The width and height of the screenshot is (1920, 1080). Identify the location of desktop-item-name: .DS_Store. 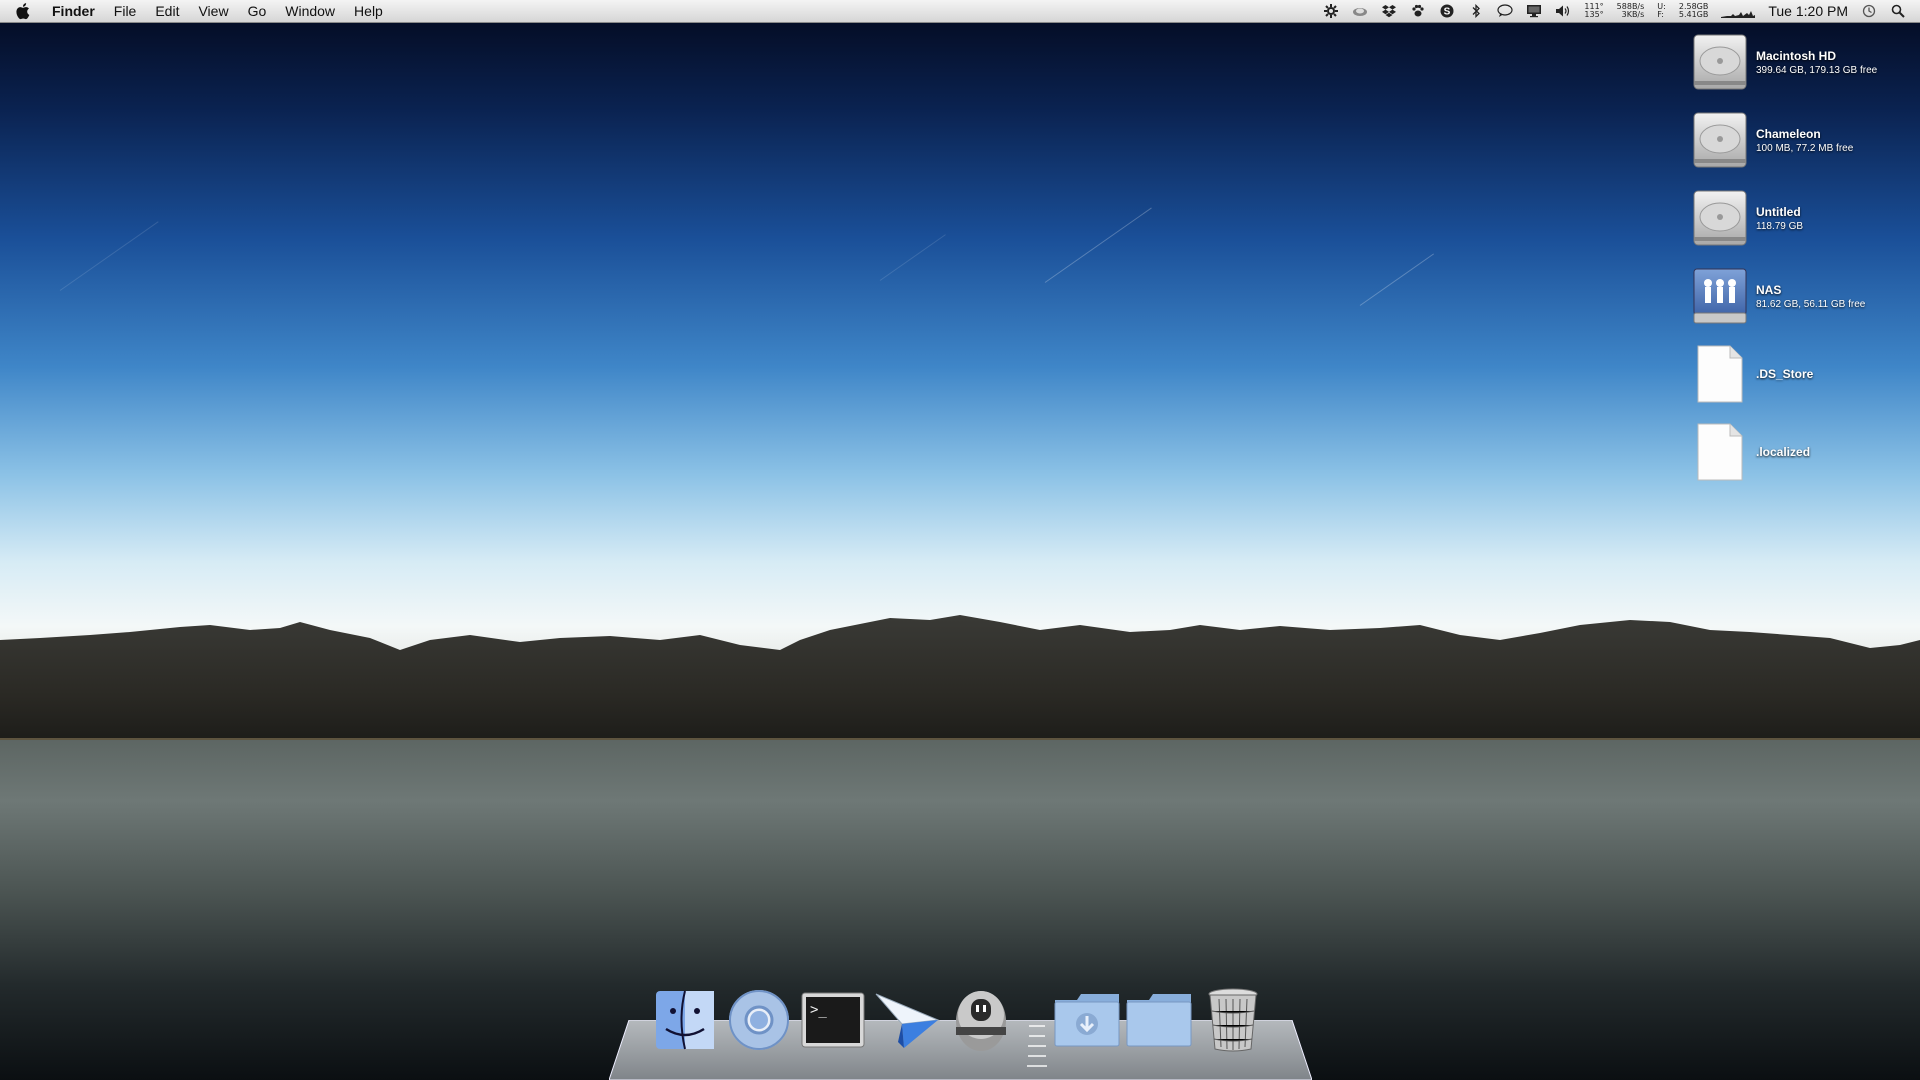
(1785, 374).